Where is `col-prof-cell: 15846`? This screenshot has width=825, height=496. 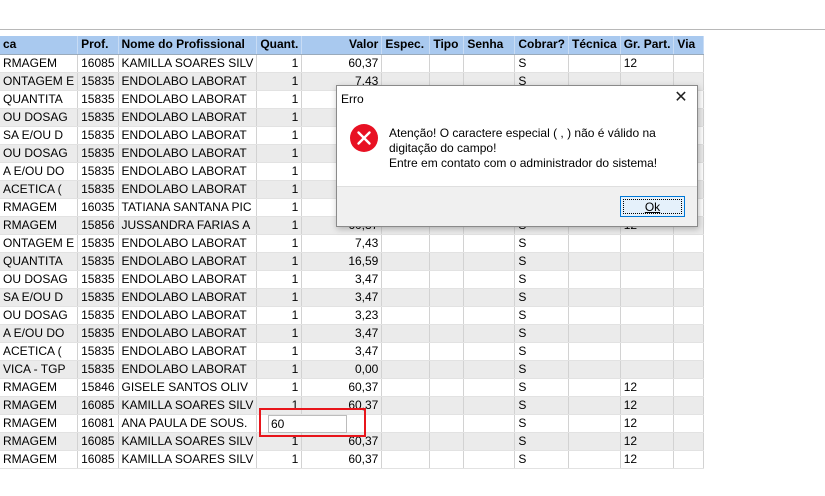 col-prof-cell: 15846 is located at coordinates (98, 387).